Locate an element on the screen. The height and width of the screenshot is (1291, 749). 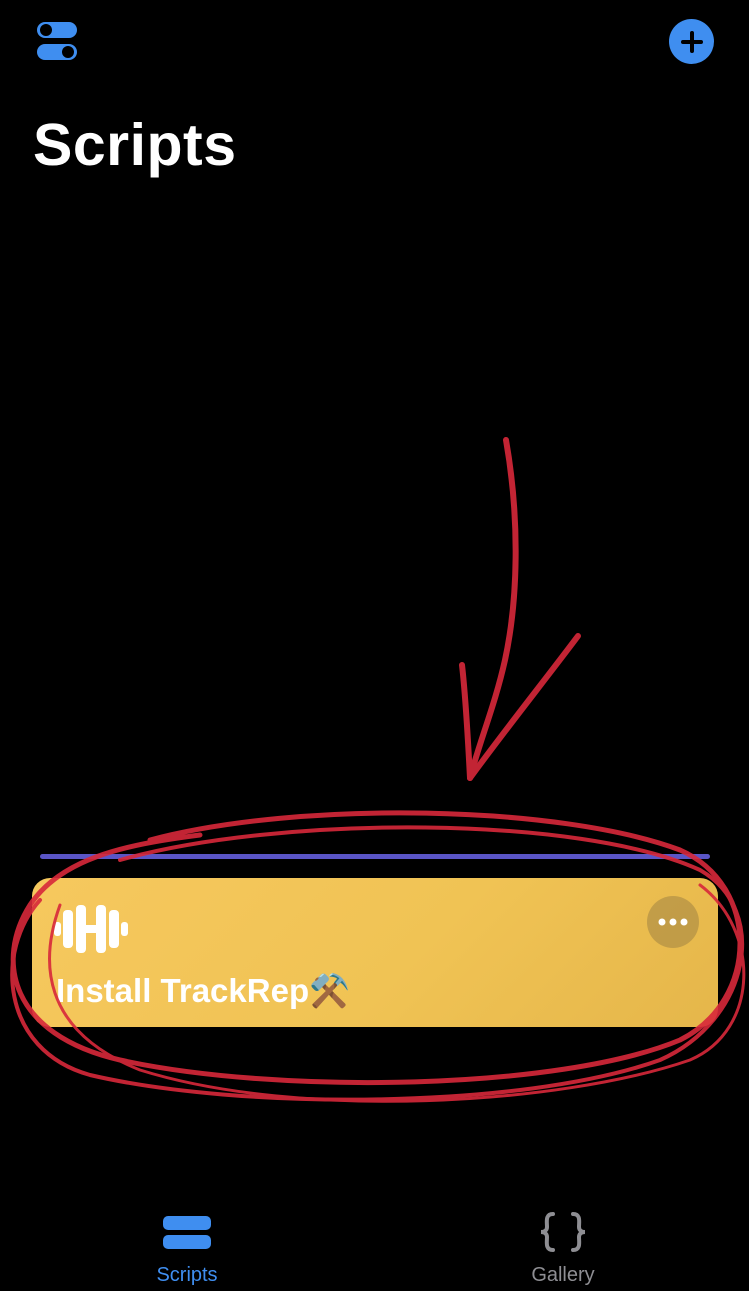
scripts-stack-icon is located at coordinates (187, 1232).